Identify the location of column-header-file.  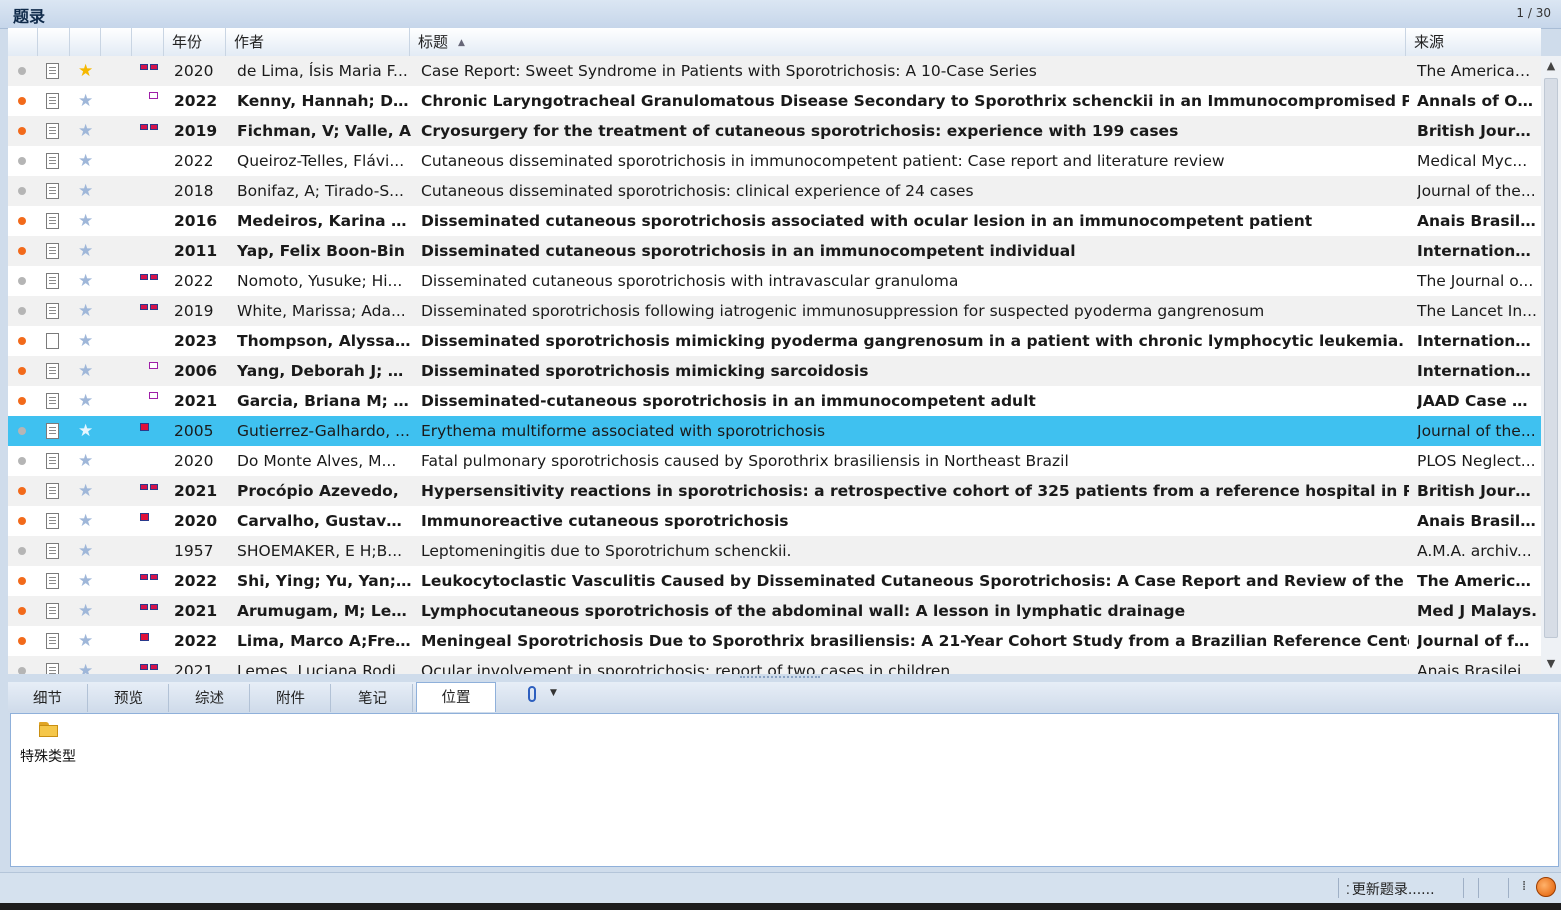
(54, 42).